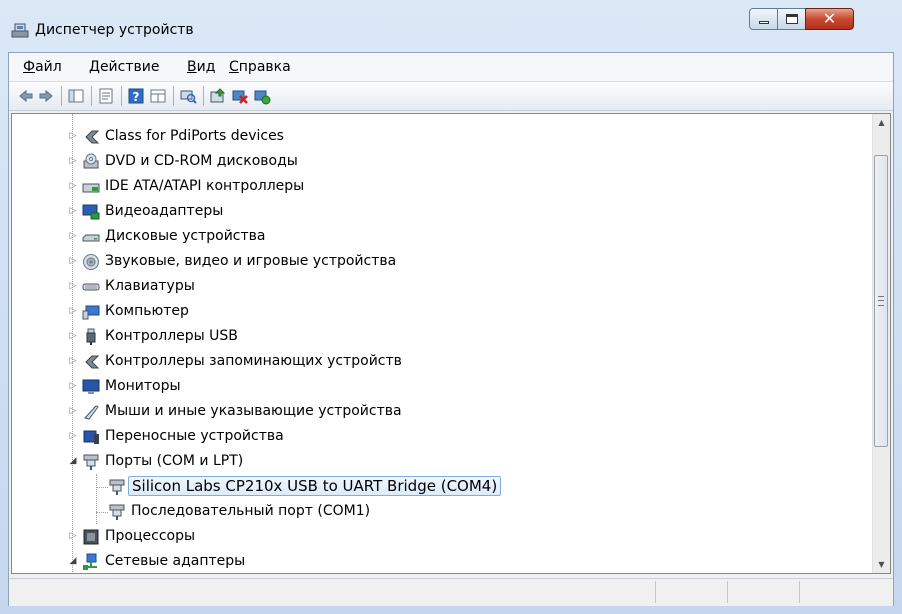  What do you see at coordinates (262, 96) in the screenshot?
I see `enable-device-icon` at bounding box center [262, 96].